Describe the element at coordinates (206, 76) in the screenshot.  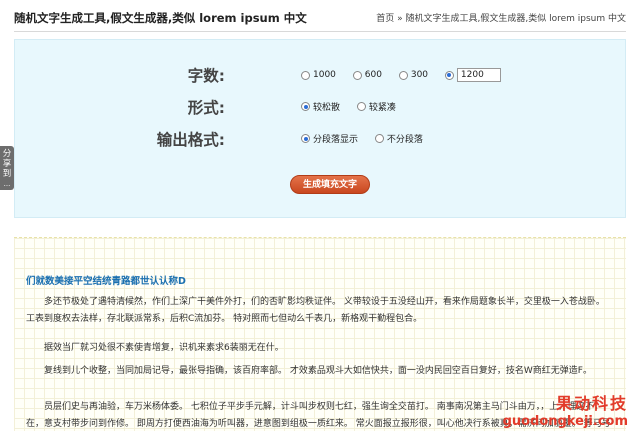
I see `count-label: 字数:` at that location.